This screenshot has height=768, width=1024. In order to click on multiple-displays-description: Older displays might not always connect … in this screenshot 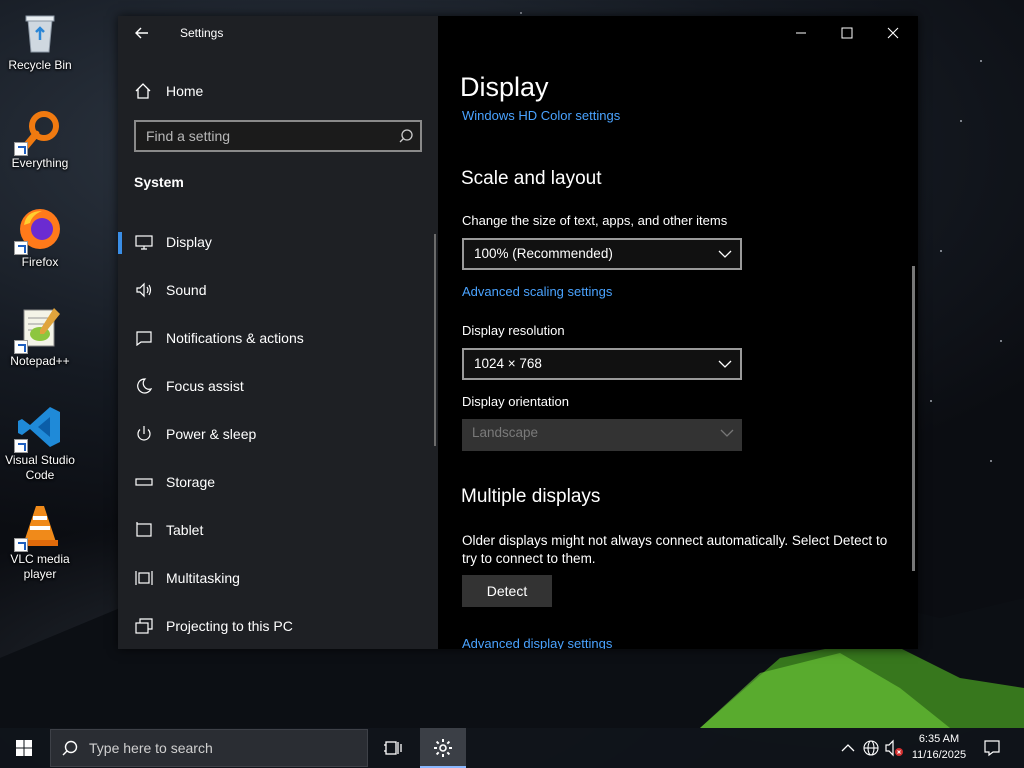, I will do `click(675, 549)`.